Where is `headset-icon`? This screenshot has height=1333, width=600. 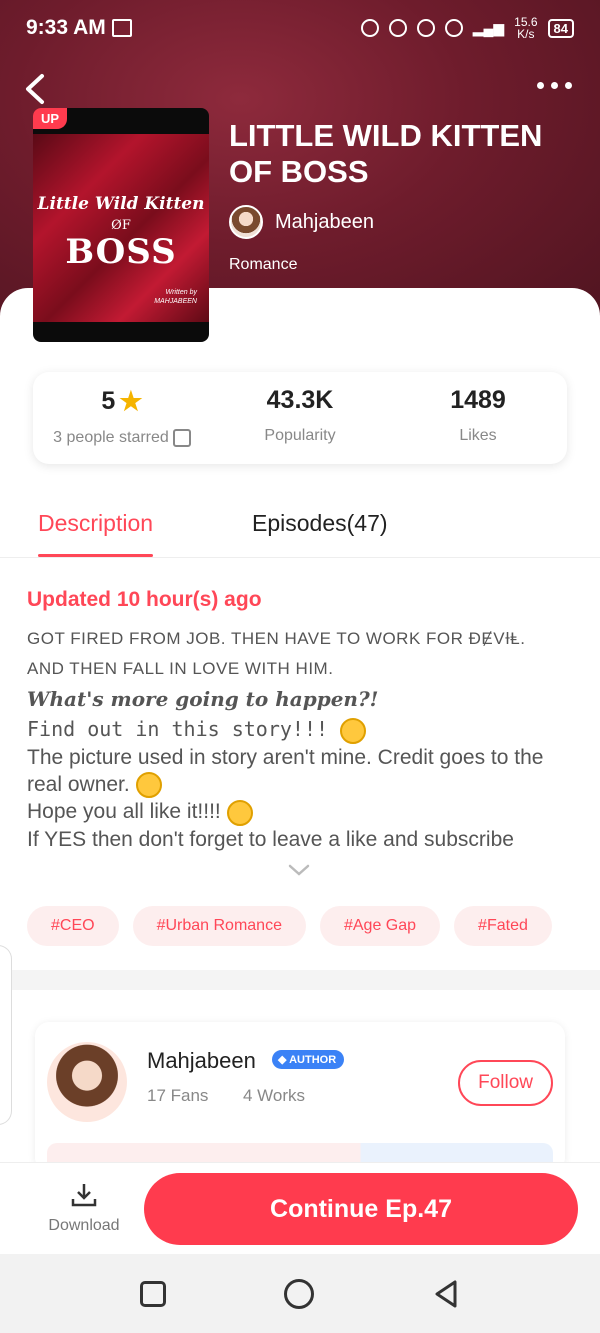
headset-icon is located at coordinates (369, 28).